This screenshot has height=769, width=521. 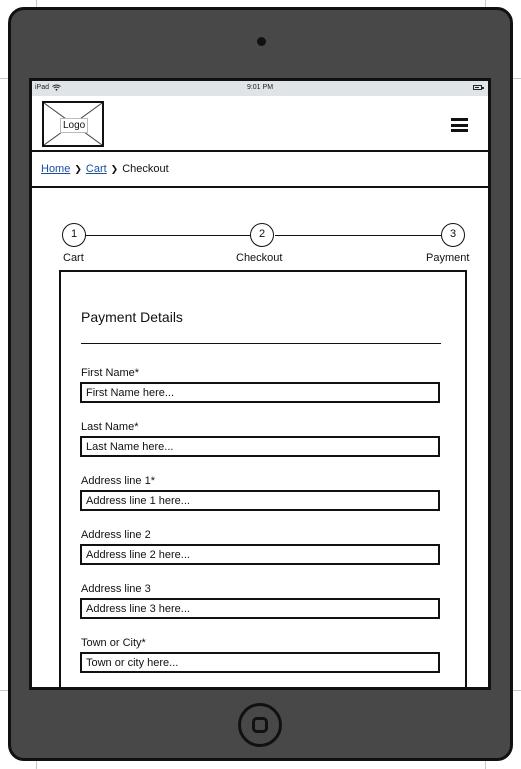 I want to click on address-line-2-label: Address line 2, so click(x=116, y=535).